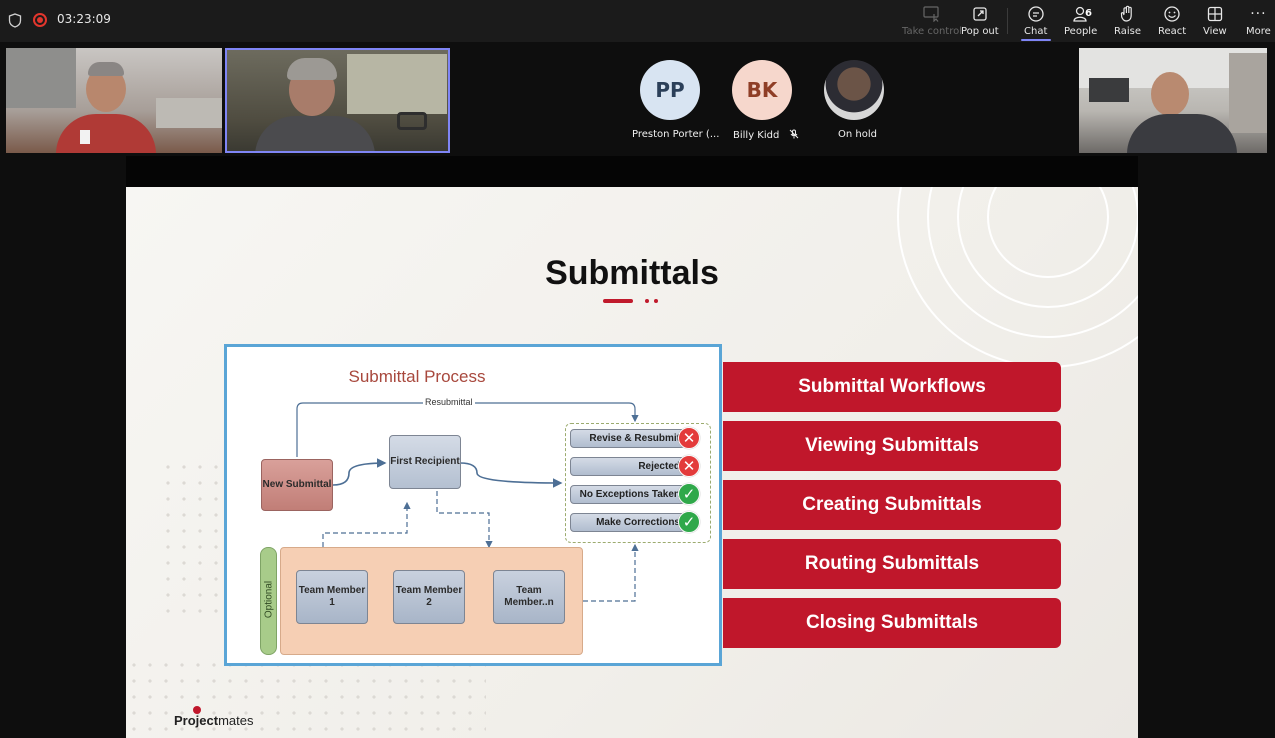  I want to click on video-background-whiteboard, so click(397, 84).